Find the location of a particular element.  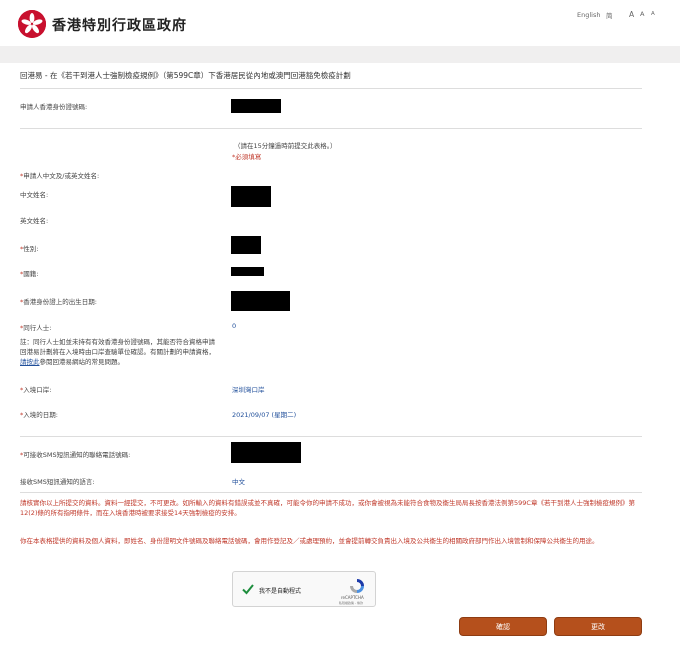

gov-title: 香港特別行政區政府 is located at coordinates (119, 26).